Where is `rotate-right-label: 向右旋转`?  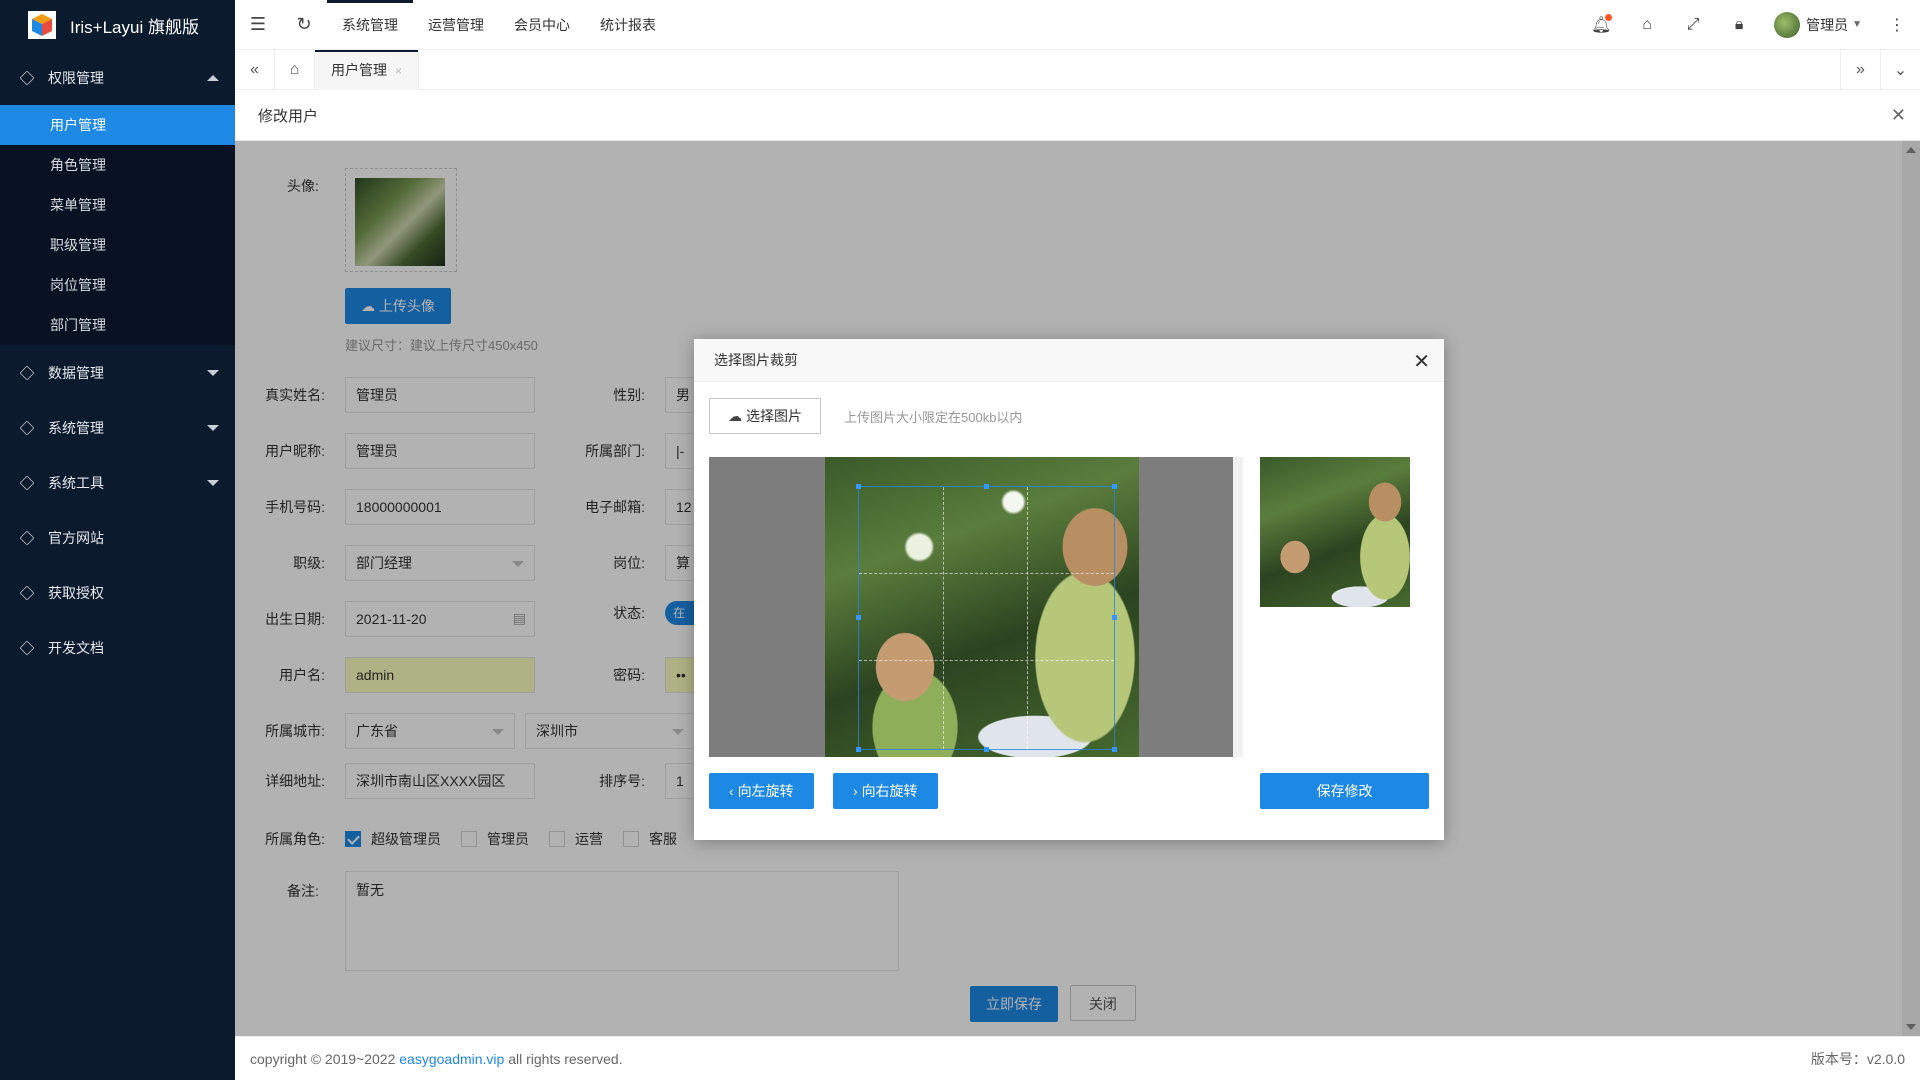 rotate-right-label: 向右旋转 is located at coordinates (889, 791).